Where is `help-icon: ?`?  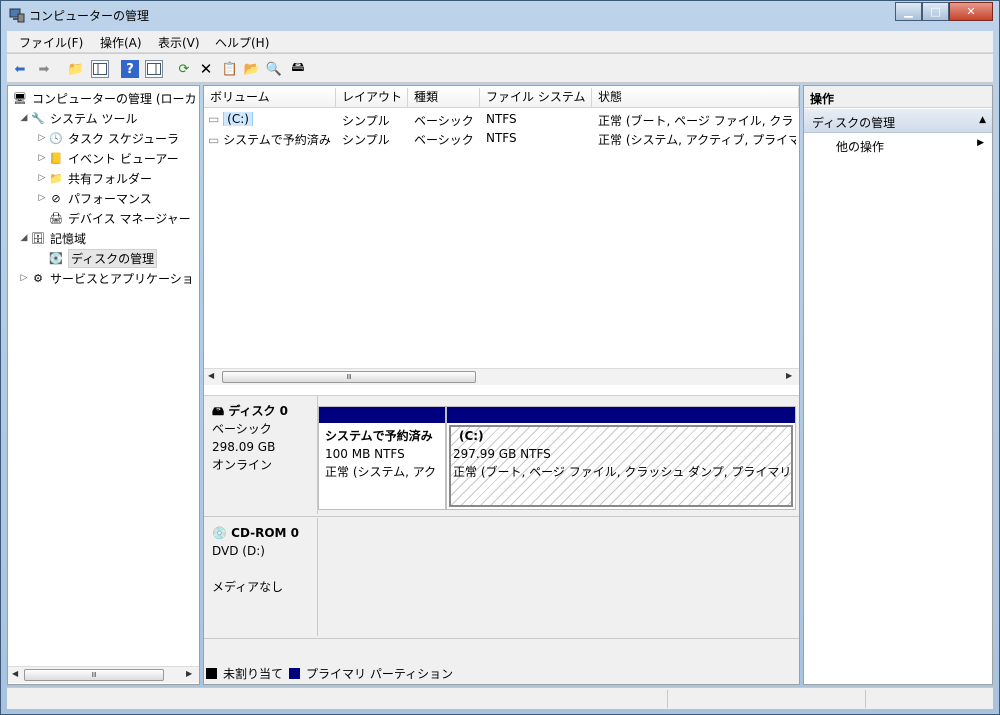 help-icon: ? is located at coordinates (130, 69).